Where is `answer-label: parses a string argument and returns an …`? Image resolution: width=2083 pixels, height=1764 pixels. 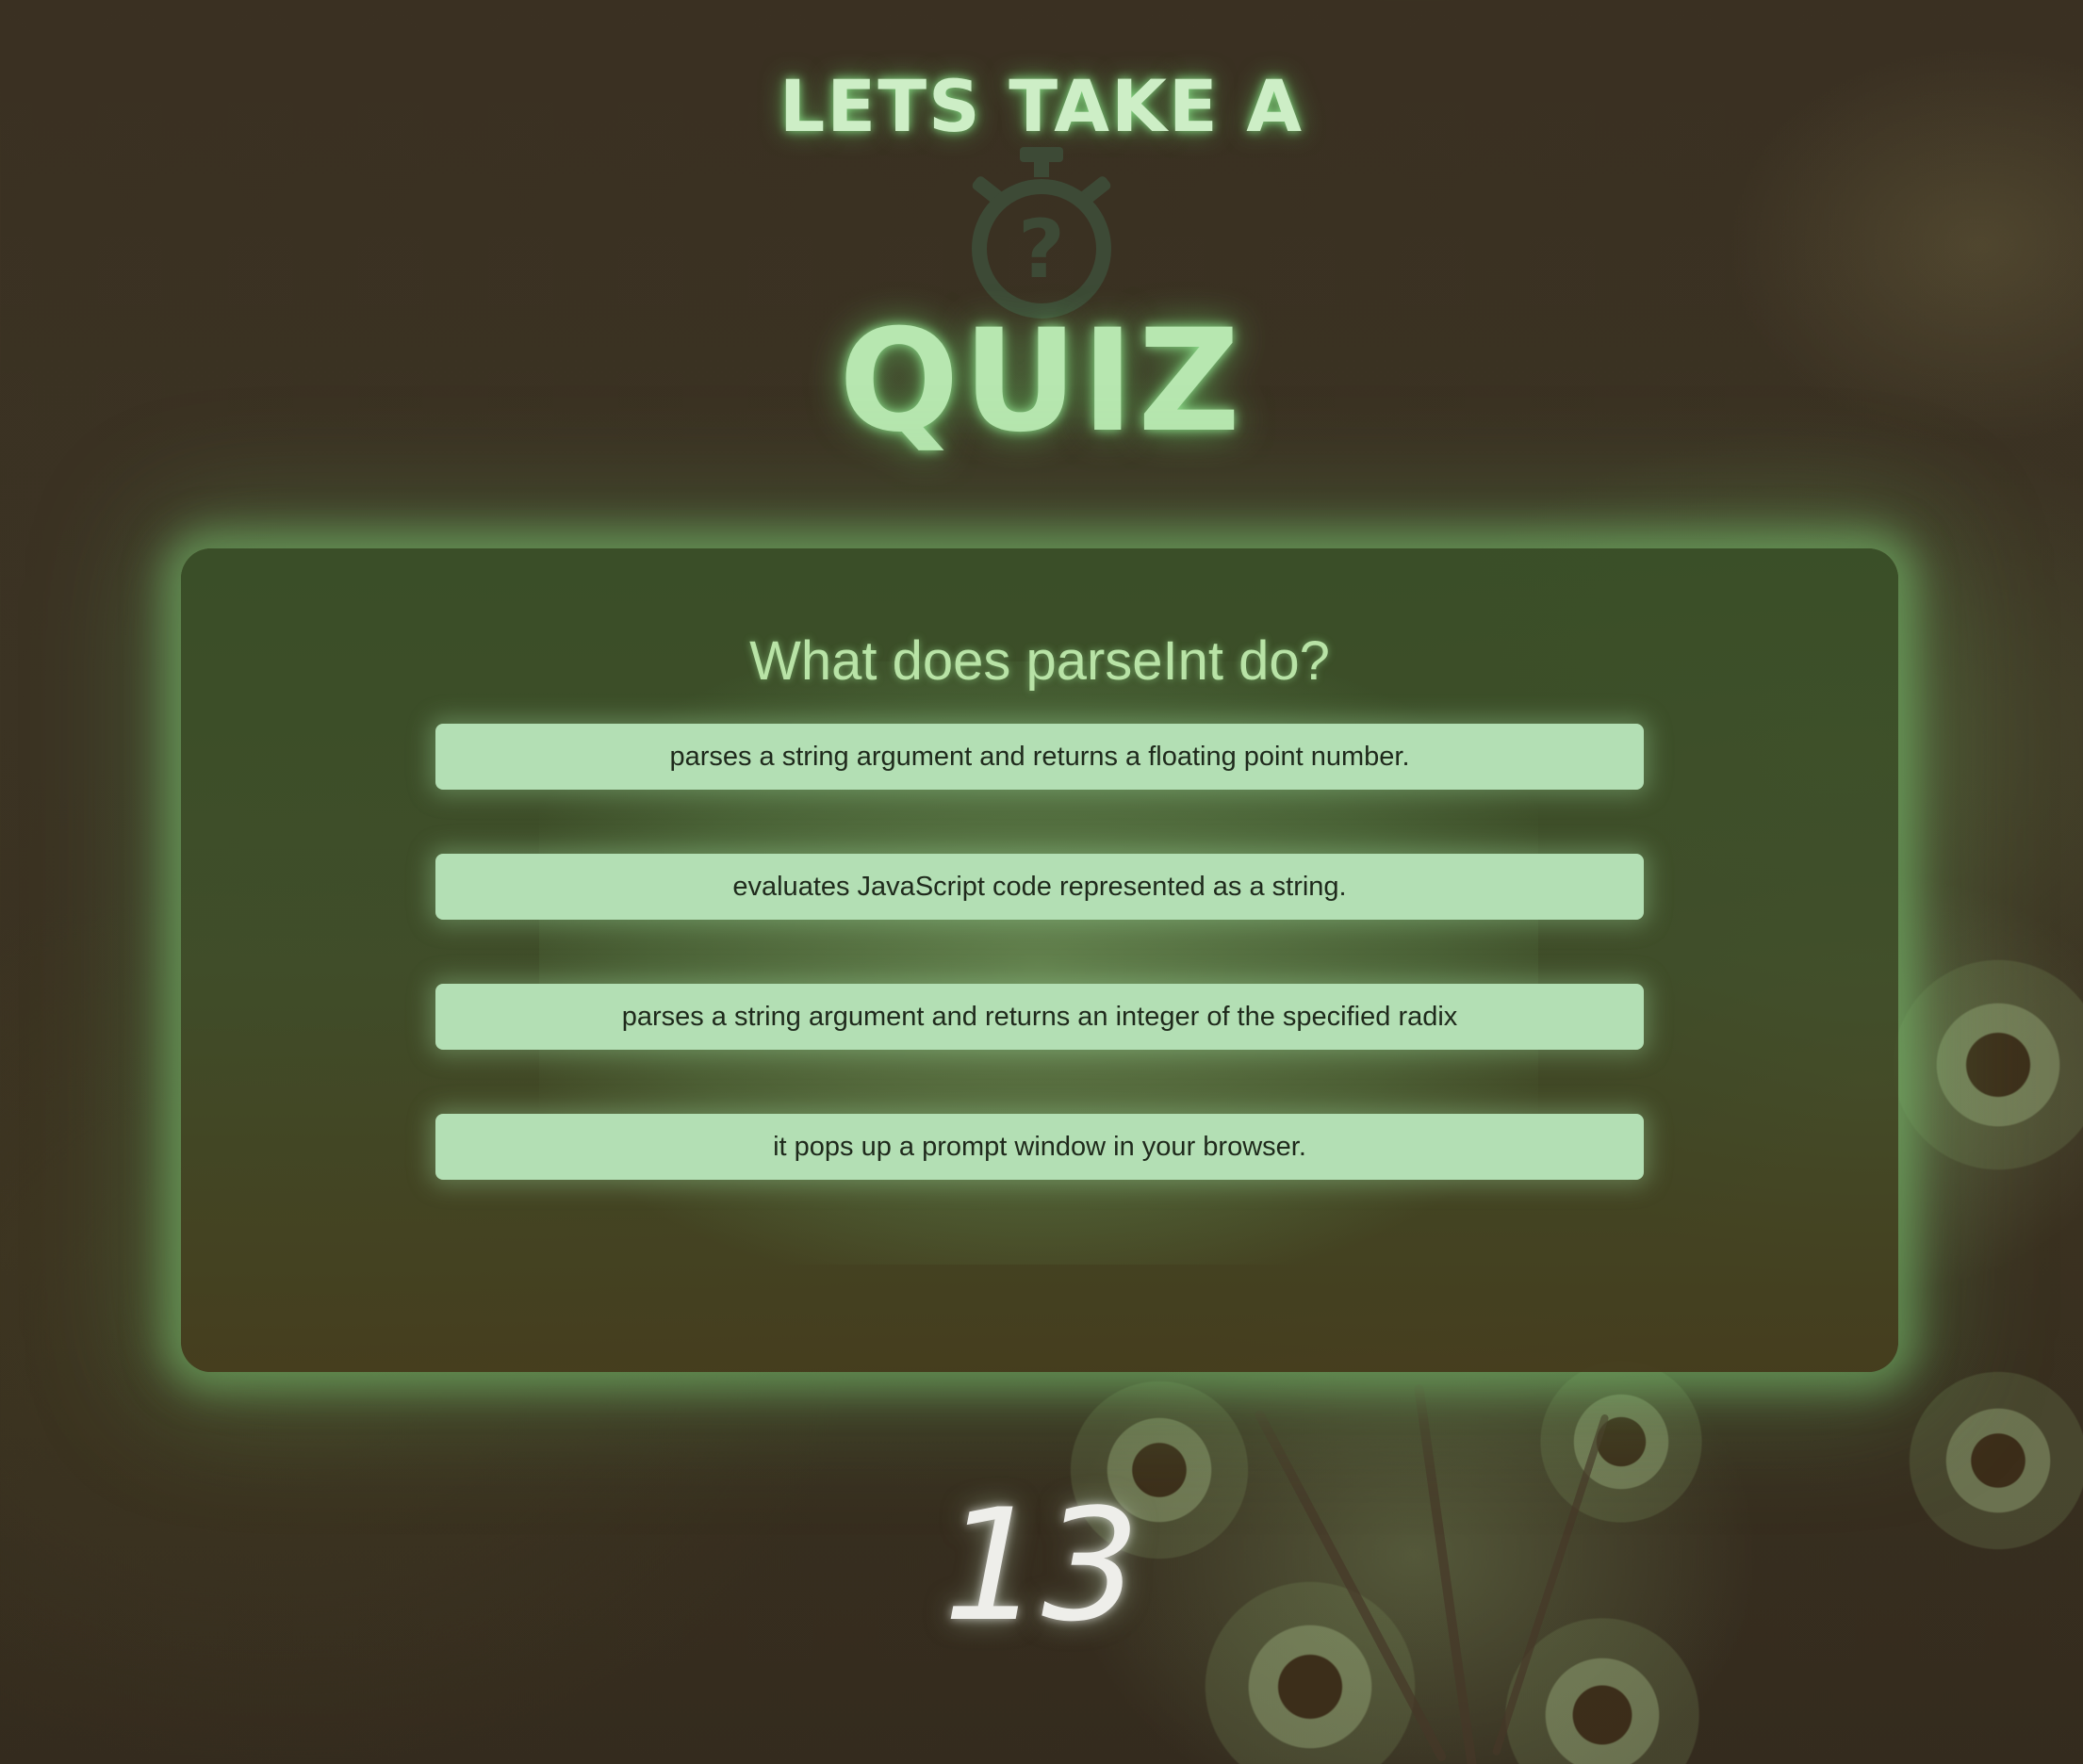
answer-label: parses a string argument and returns an … is located at coordinates (1039, 1016).